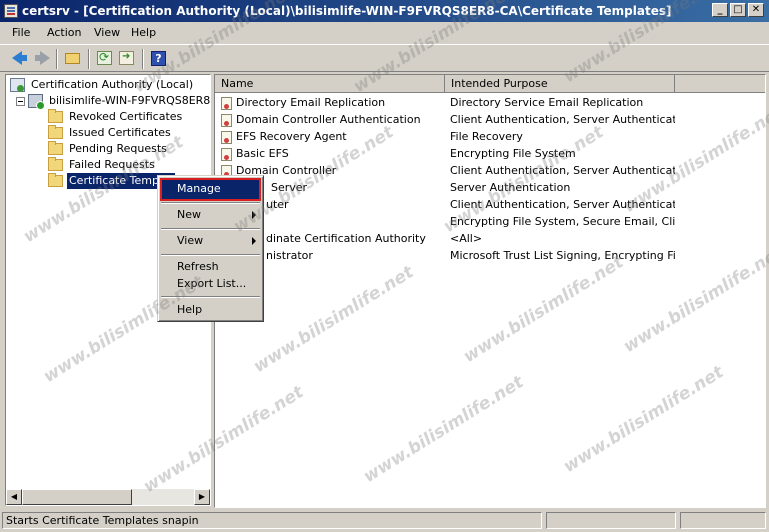  Describe the element at coordinates (159, 58) in the screenshot. I see `help-icon: ?` at that location.